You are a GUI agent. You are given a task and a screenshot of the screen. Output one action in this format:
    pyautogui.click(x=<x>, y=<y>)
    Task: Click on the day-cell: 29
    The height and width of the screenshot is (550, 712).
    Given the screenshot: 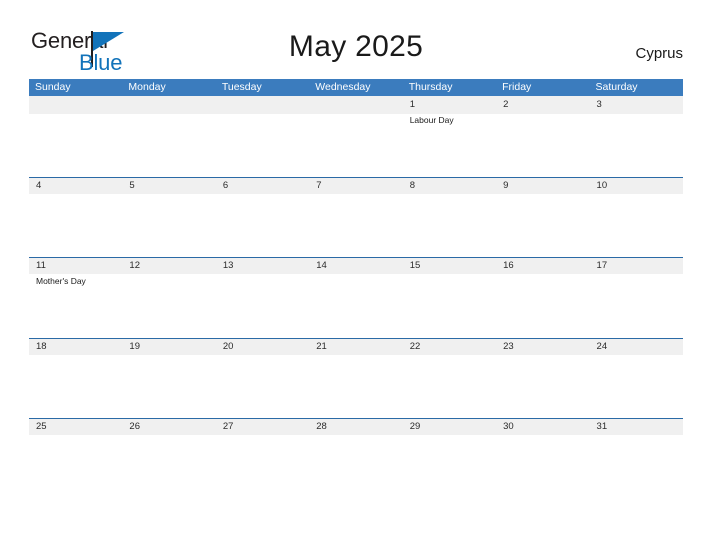 What is the action you would take?
    pyautogui.click(x=449, y=427)
    